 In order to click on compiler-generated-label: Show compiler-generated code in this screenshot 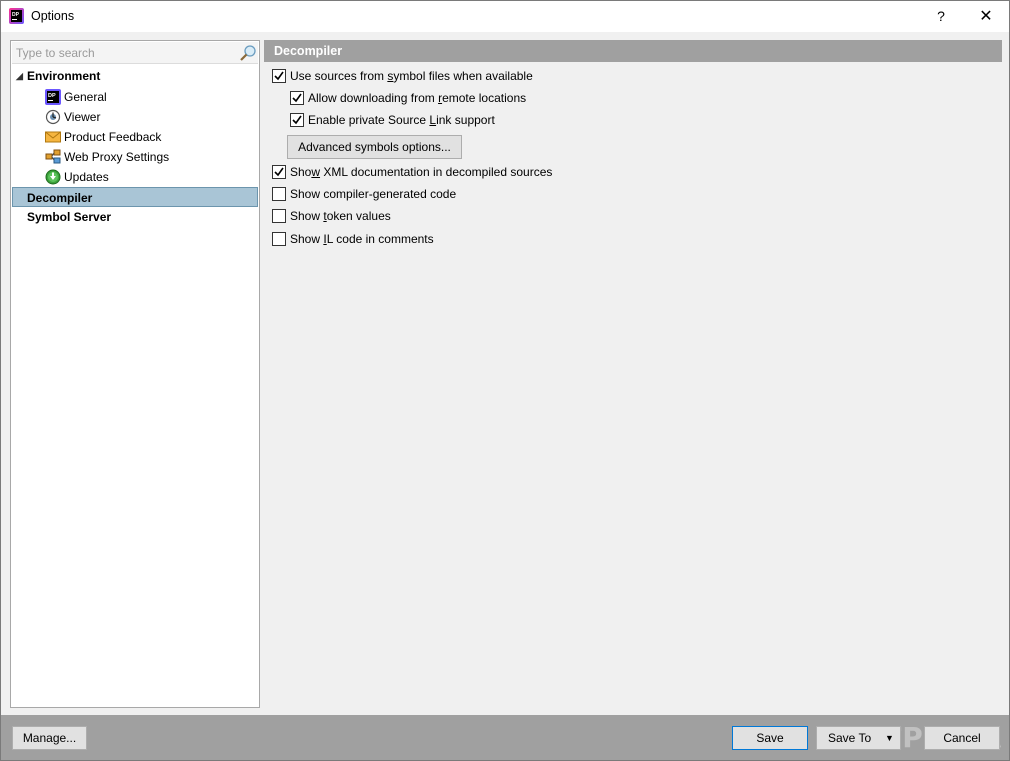, I will do `click(373, 194)`.